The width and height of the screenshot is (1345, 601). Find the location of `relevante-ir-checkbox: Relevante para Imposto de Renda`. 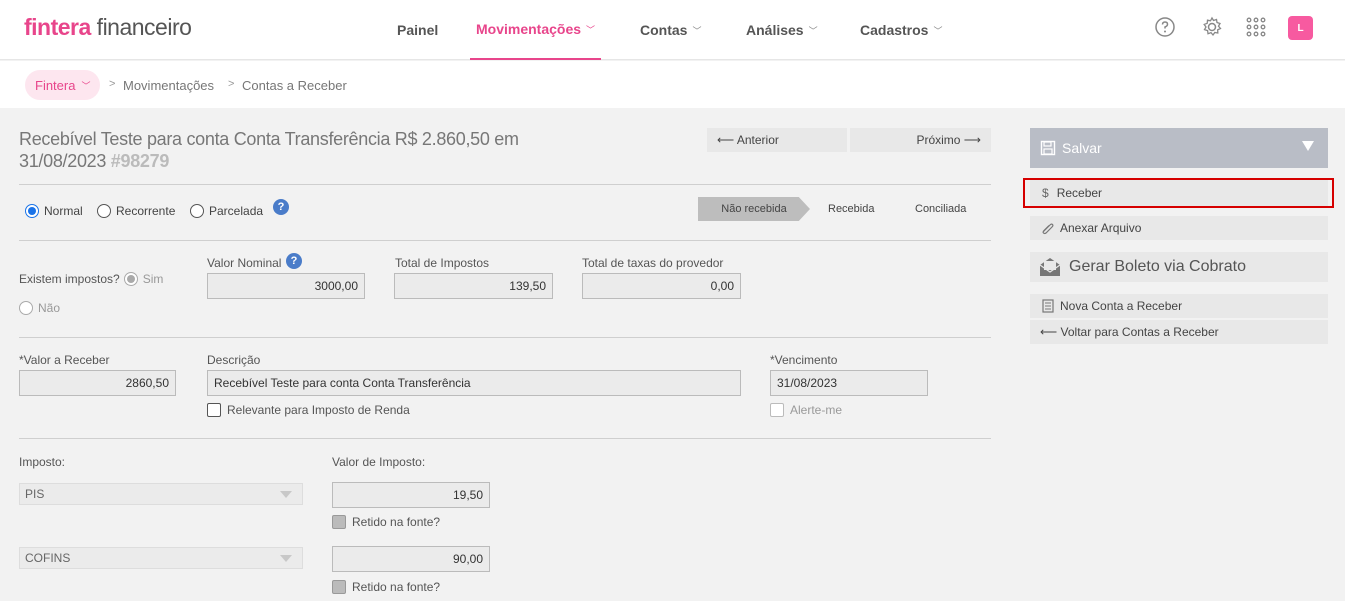

relevante-ir-checkbox: Relevante para Imposto de Renda is located at coordinates (308, 410).